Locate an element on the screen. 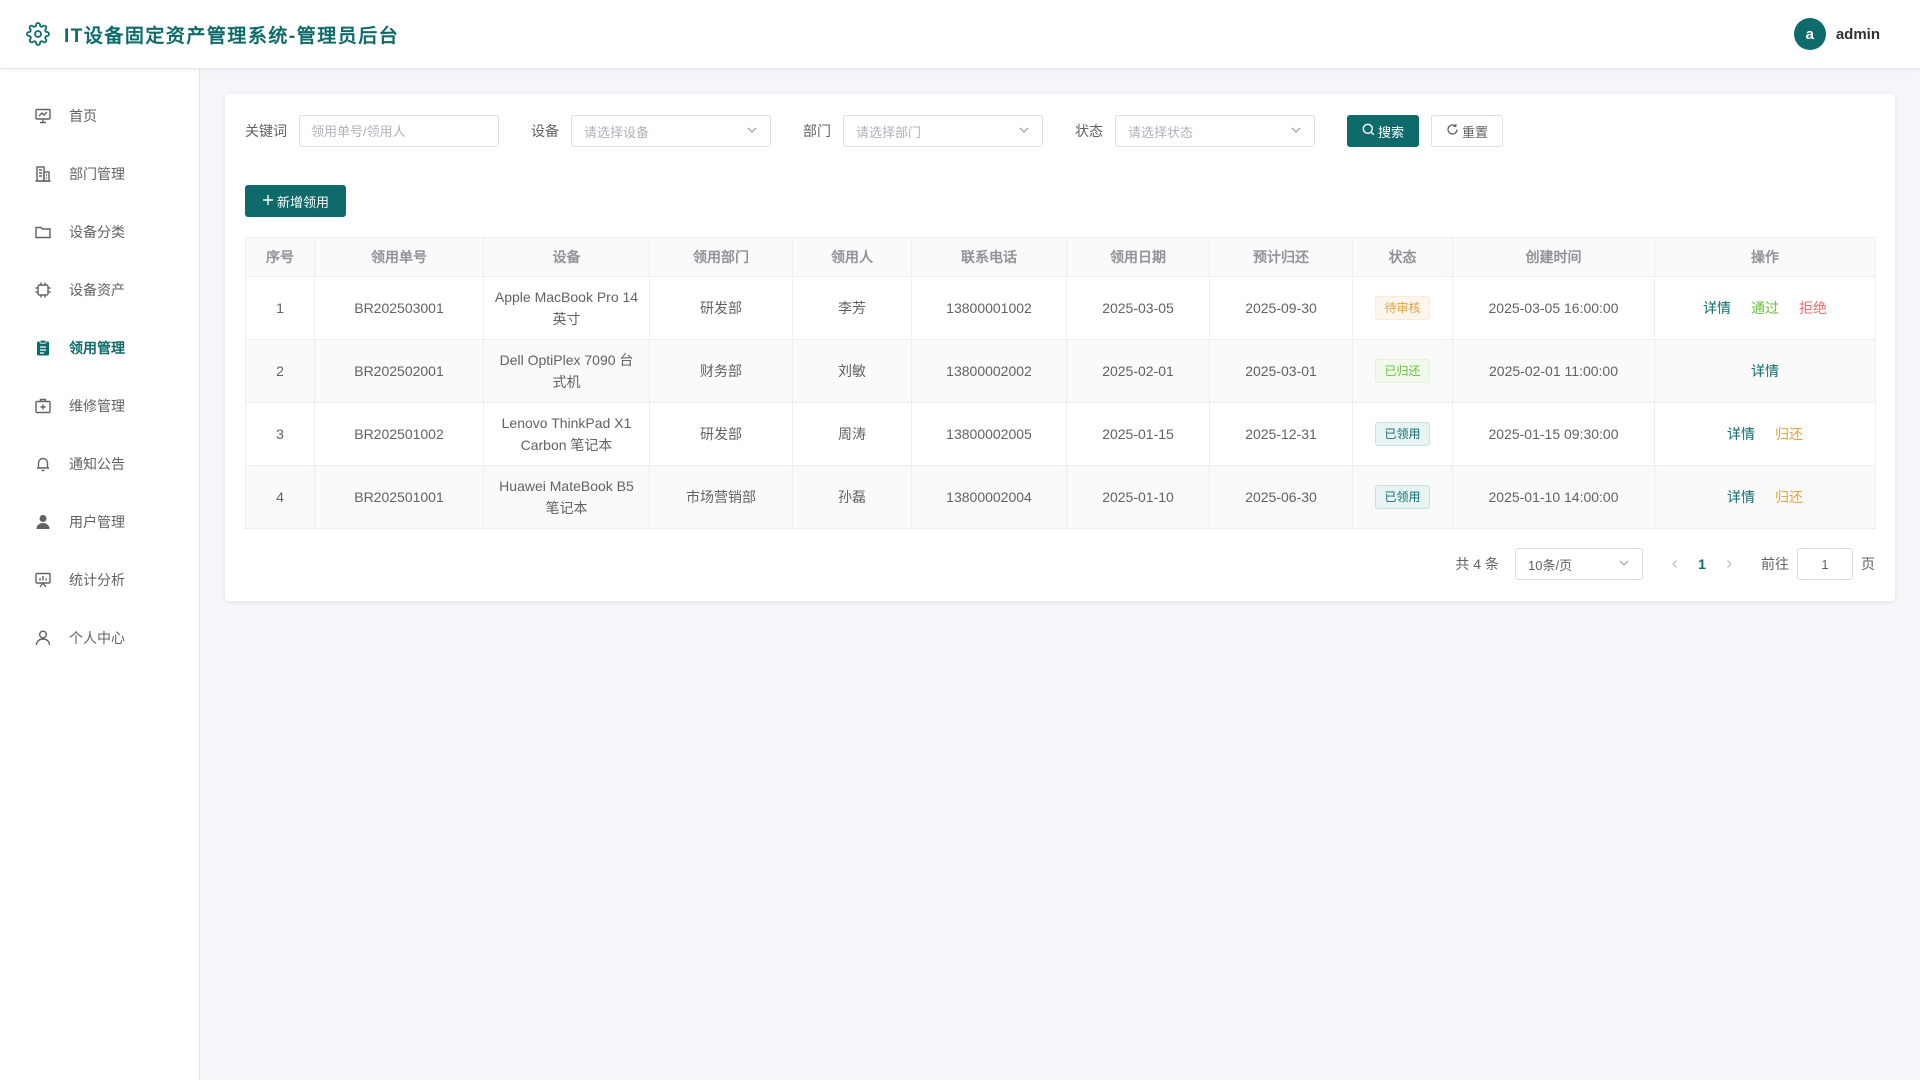 This screenshot has width=1920, height=1080. cell-phone: 13800001002 is located at coordinates (989, 308).